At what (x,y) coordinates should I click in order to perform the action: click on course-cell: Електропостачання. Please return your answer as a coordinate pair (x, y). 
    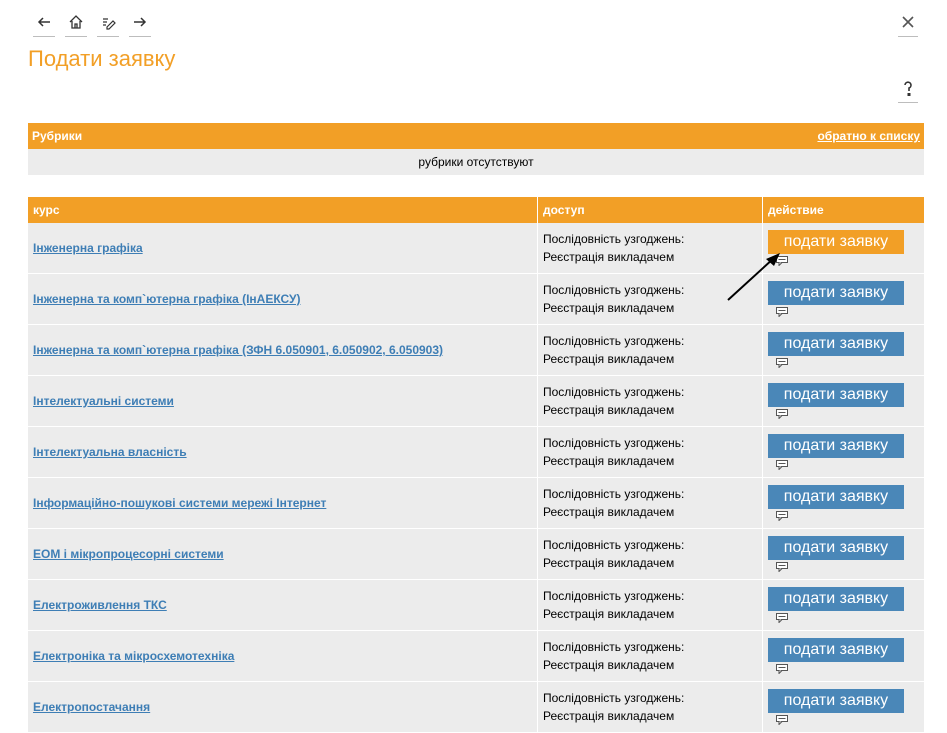
    Looking at the image, I should click on (283, 707).